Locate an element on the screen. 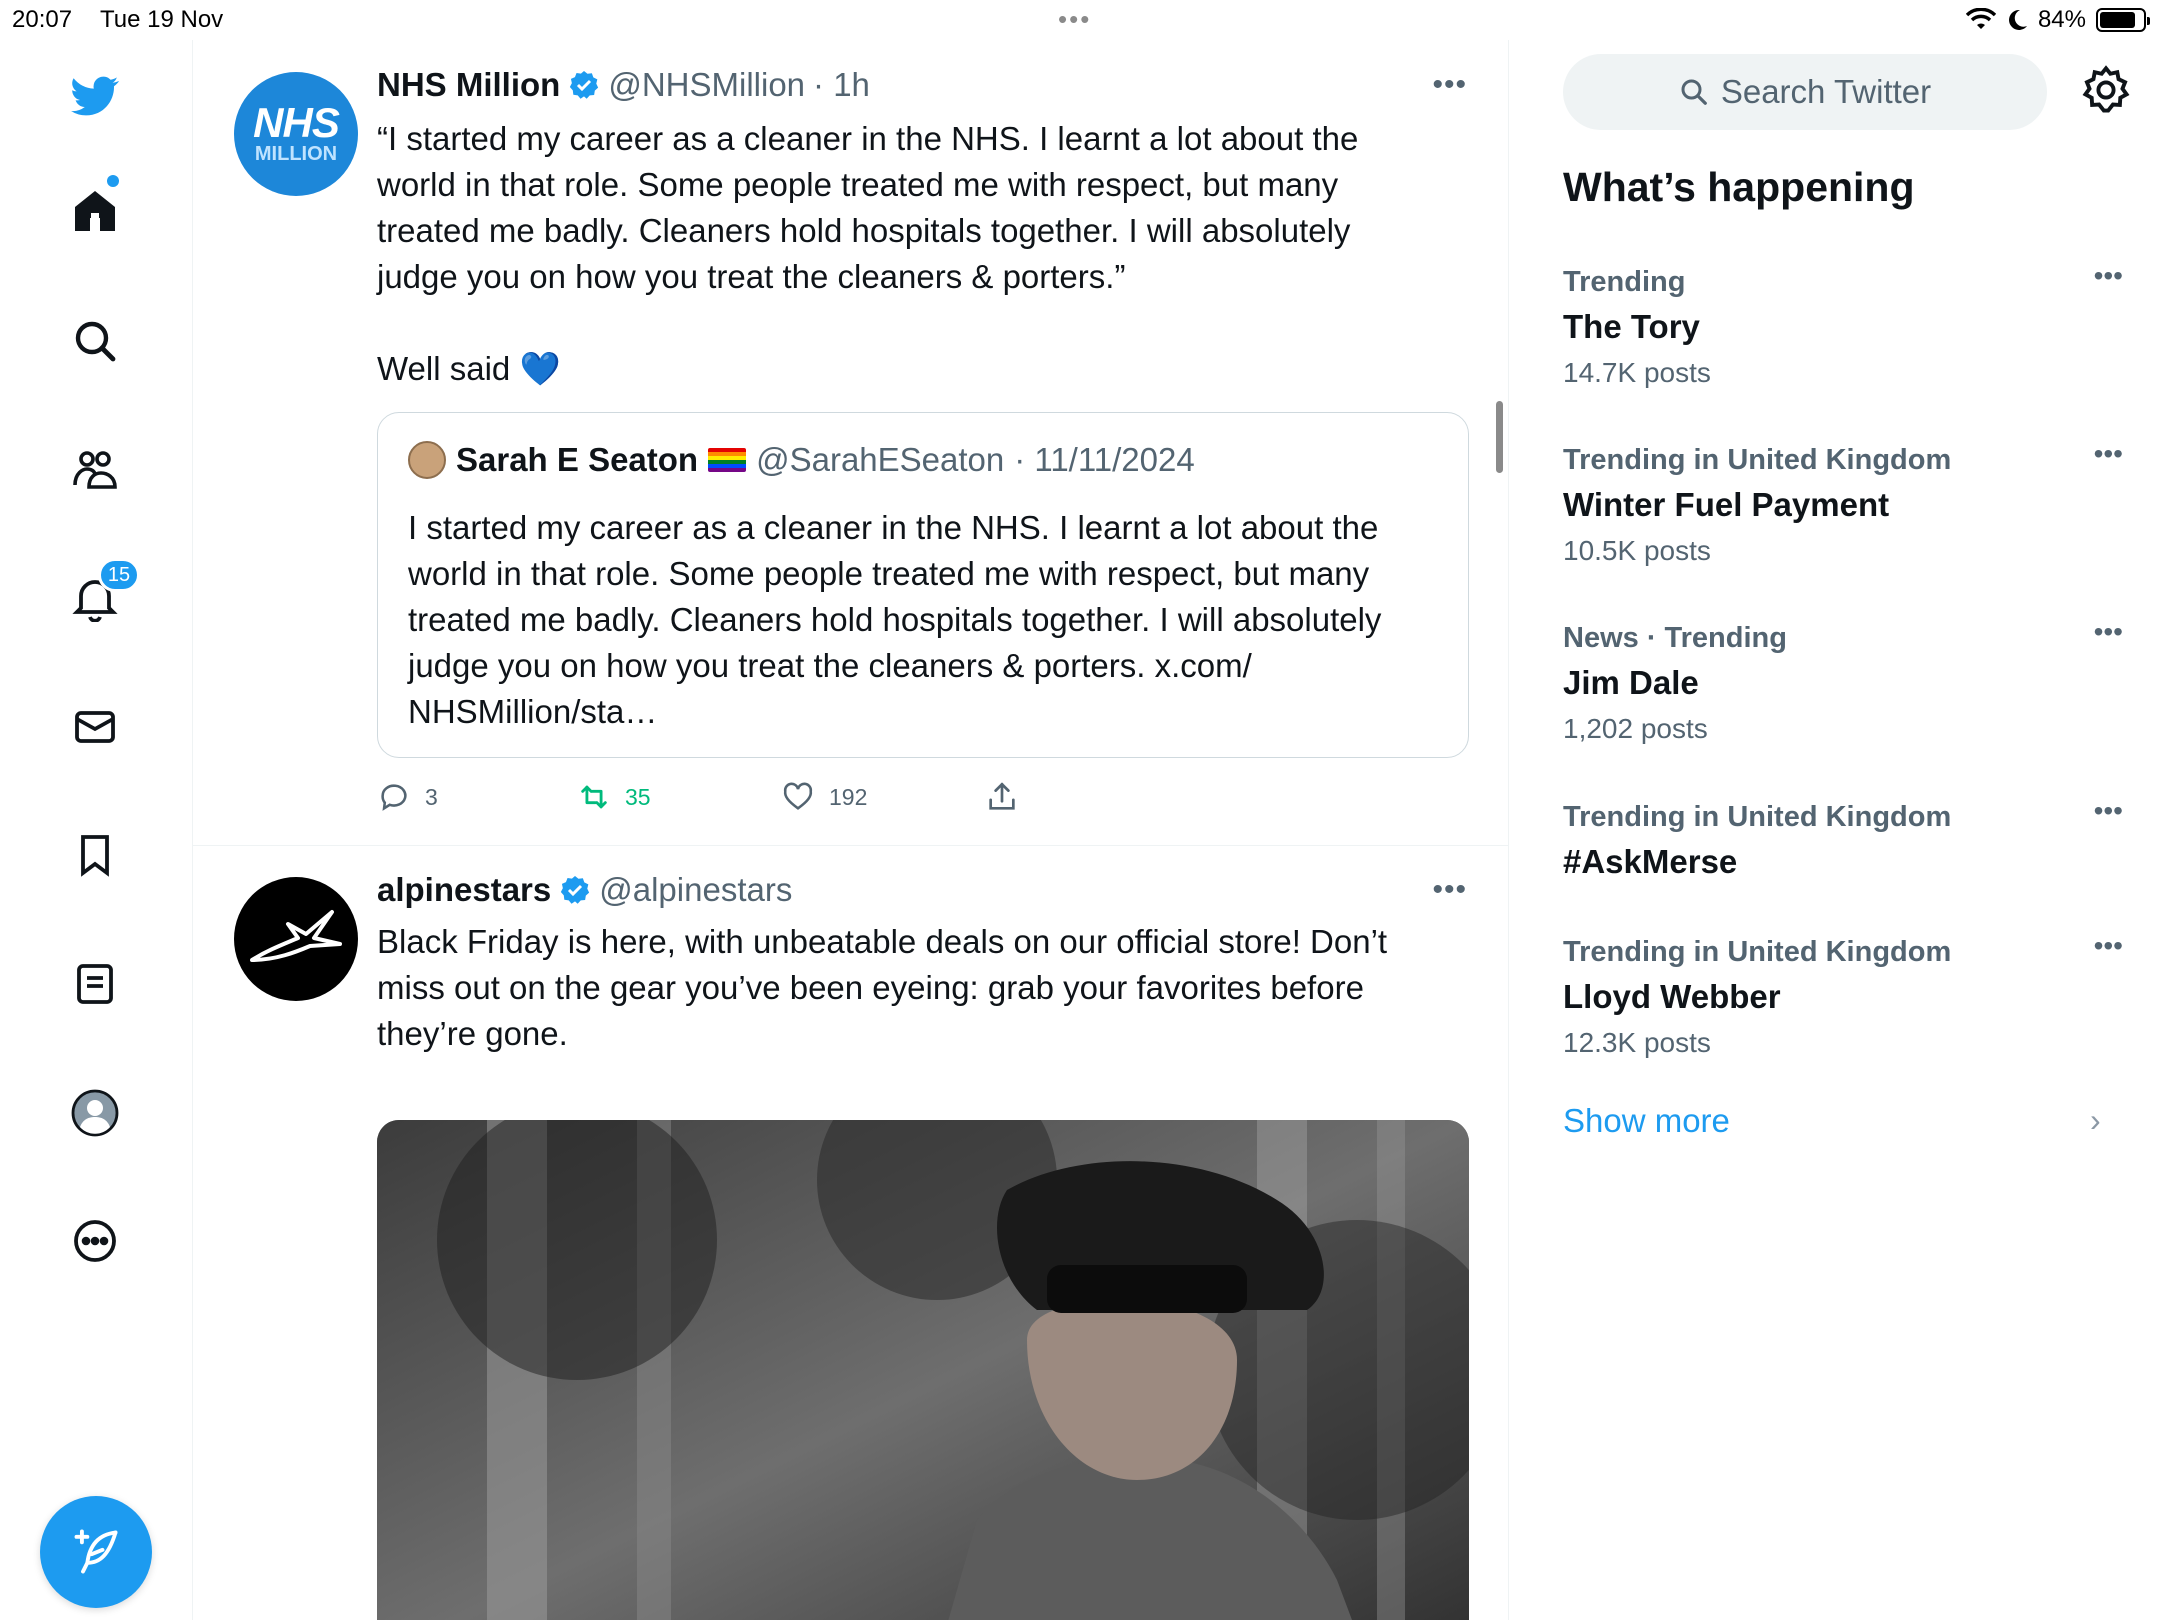  trend-category: News · Trending is located at coordinates (1675, 638).